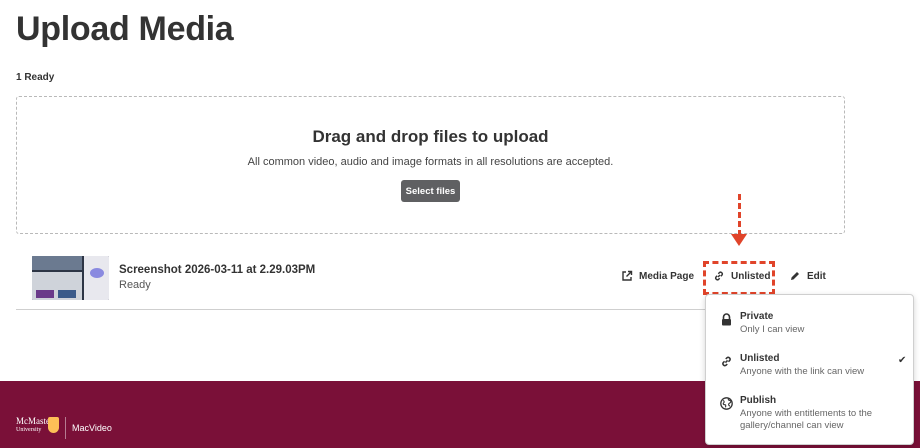 This screenshot has width=920, height=448. What do you see at coordinates (53, 425) in the screenshot?
I see `shield-icon` at bounding box center [53, 425].